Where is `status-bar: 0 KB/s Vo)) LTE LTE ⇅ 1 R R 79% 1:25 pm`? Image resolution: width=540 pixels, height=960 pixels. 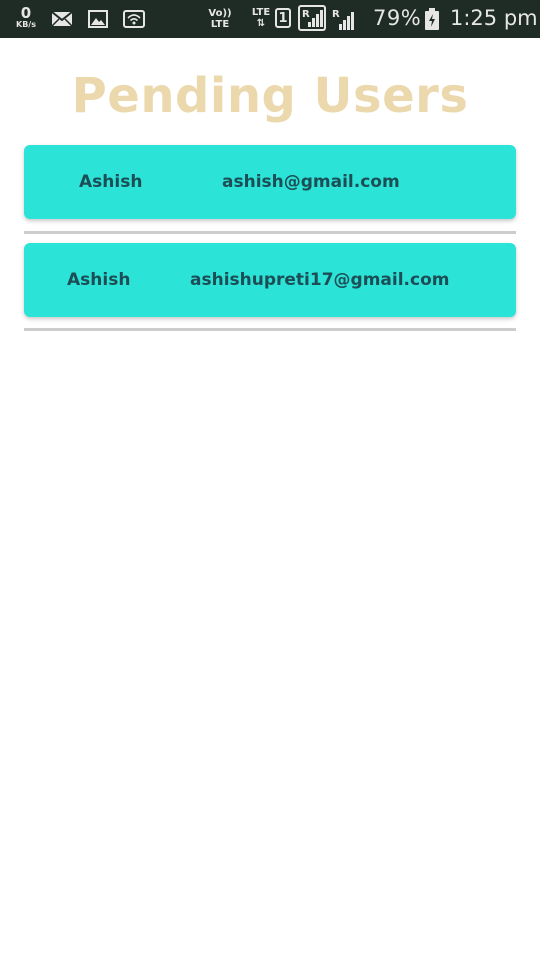
status-bar: 0 KB/s Vo)) LTE LTE ⇅ 1 R R 79% 1:25 pm is located at coordinates (270, 19).